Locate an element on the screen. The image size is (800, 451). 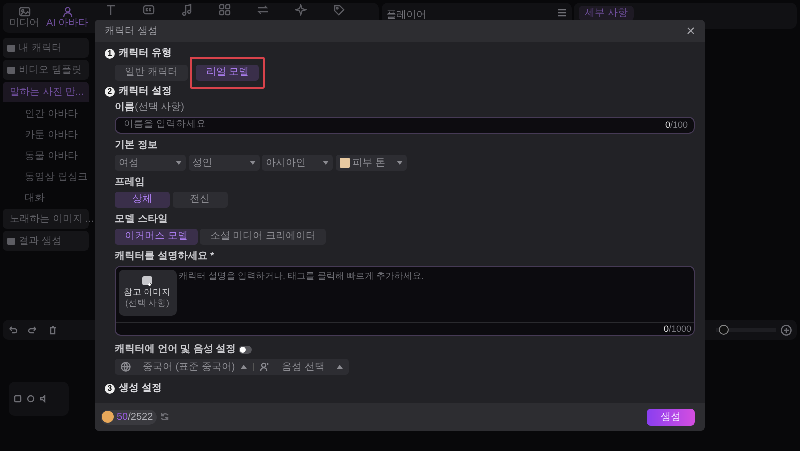
sidebar-subitem: 인간 아바타 is located at coordinates (46, 114).